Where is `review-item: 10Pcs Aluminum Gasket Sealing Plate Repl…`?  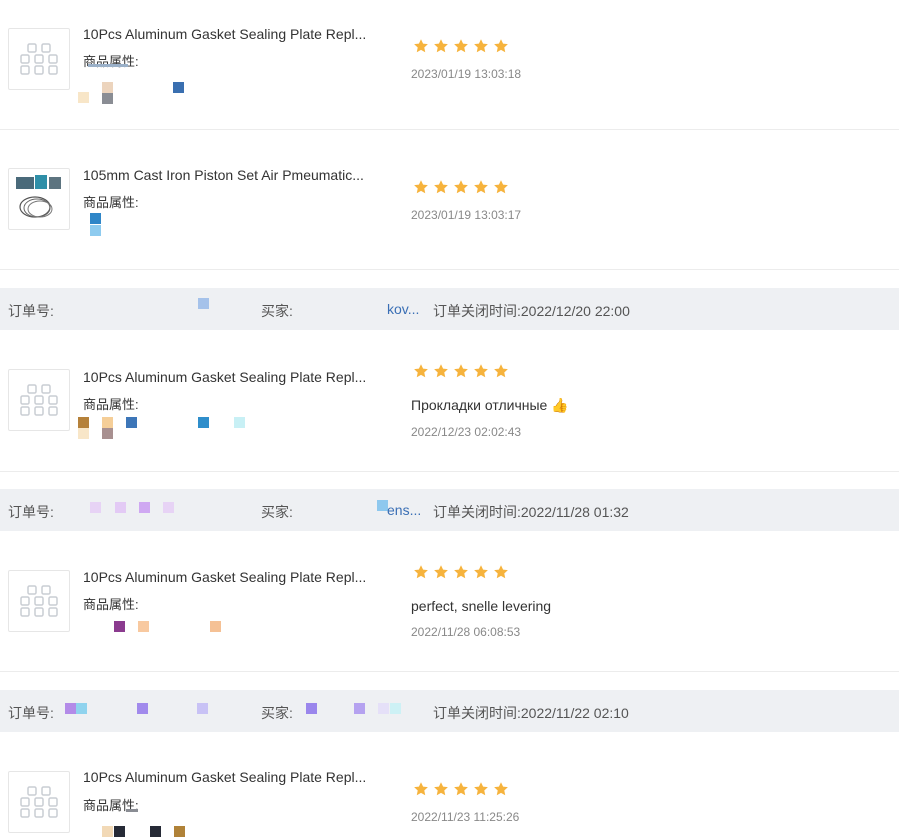
review-item: 10Pcs Aluminum Gasket Sealing Plate Repl… is located at coordinates (449, 785).